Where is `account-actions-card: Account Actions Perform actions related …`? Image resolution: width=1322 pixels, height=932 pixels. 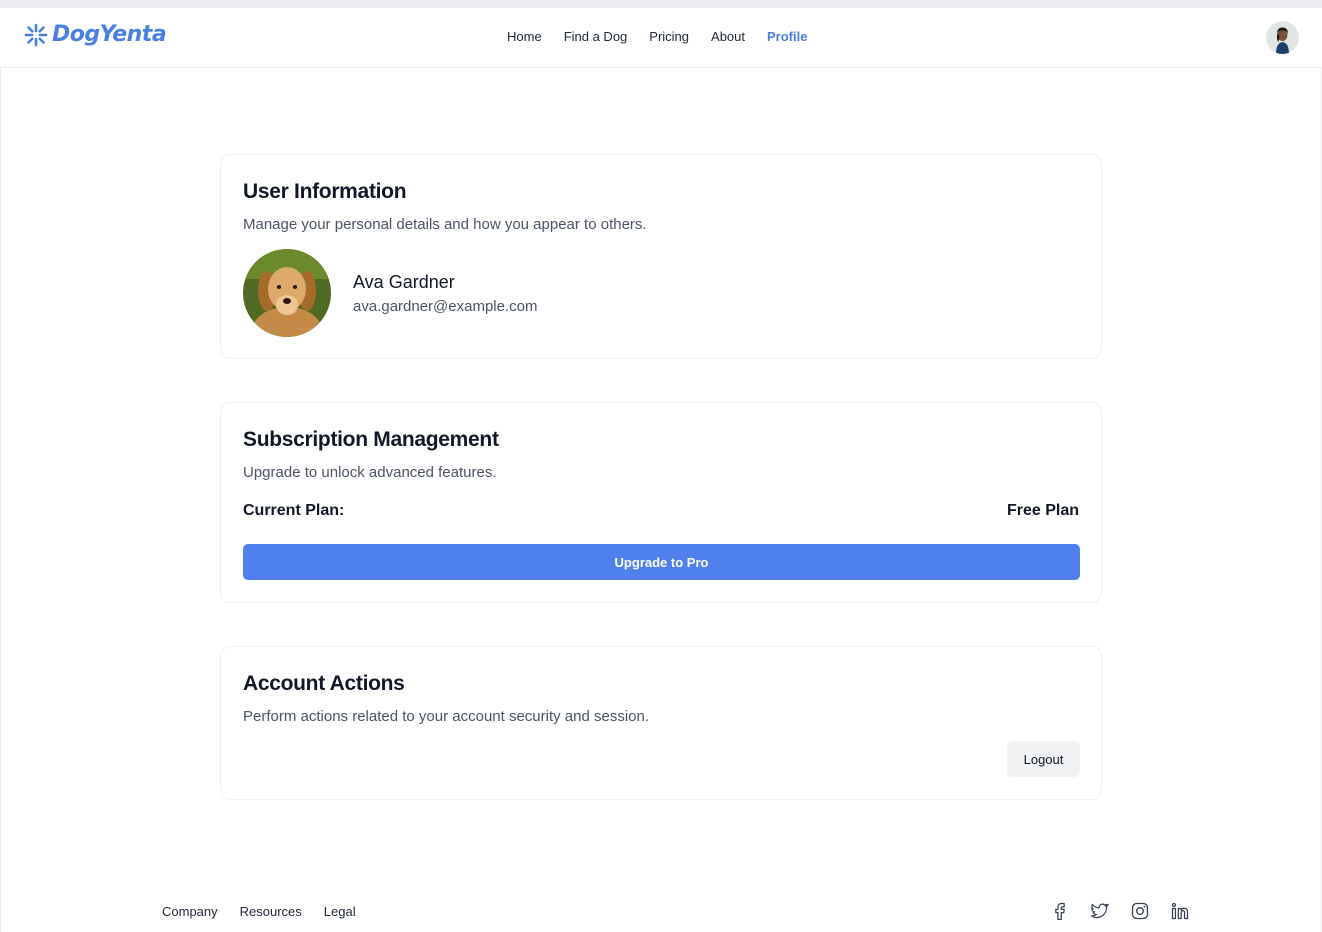 account-actions-card: Account Actions Perform actions related … is located at coordinates (661, 723).